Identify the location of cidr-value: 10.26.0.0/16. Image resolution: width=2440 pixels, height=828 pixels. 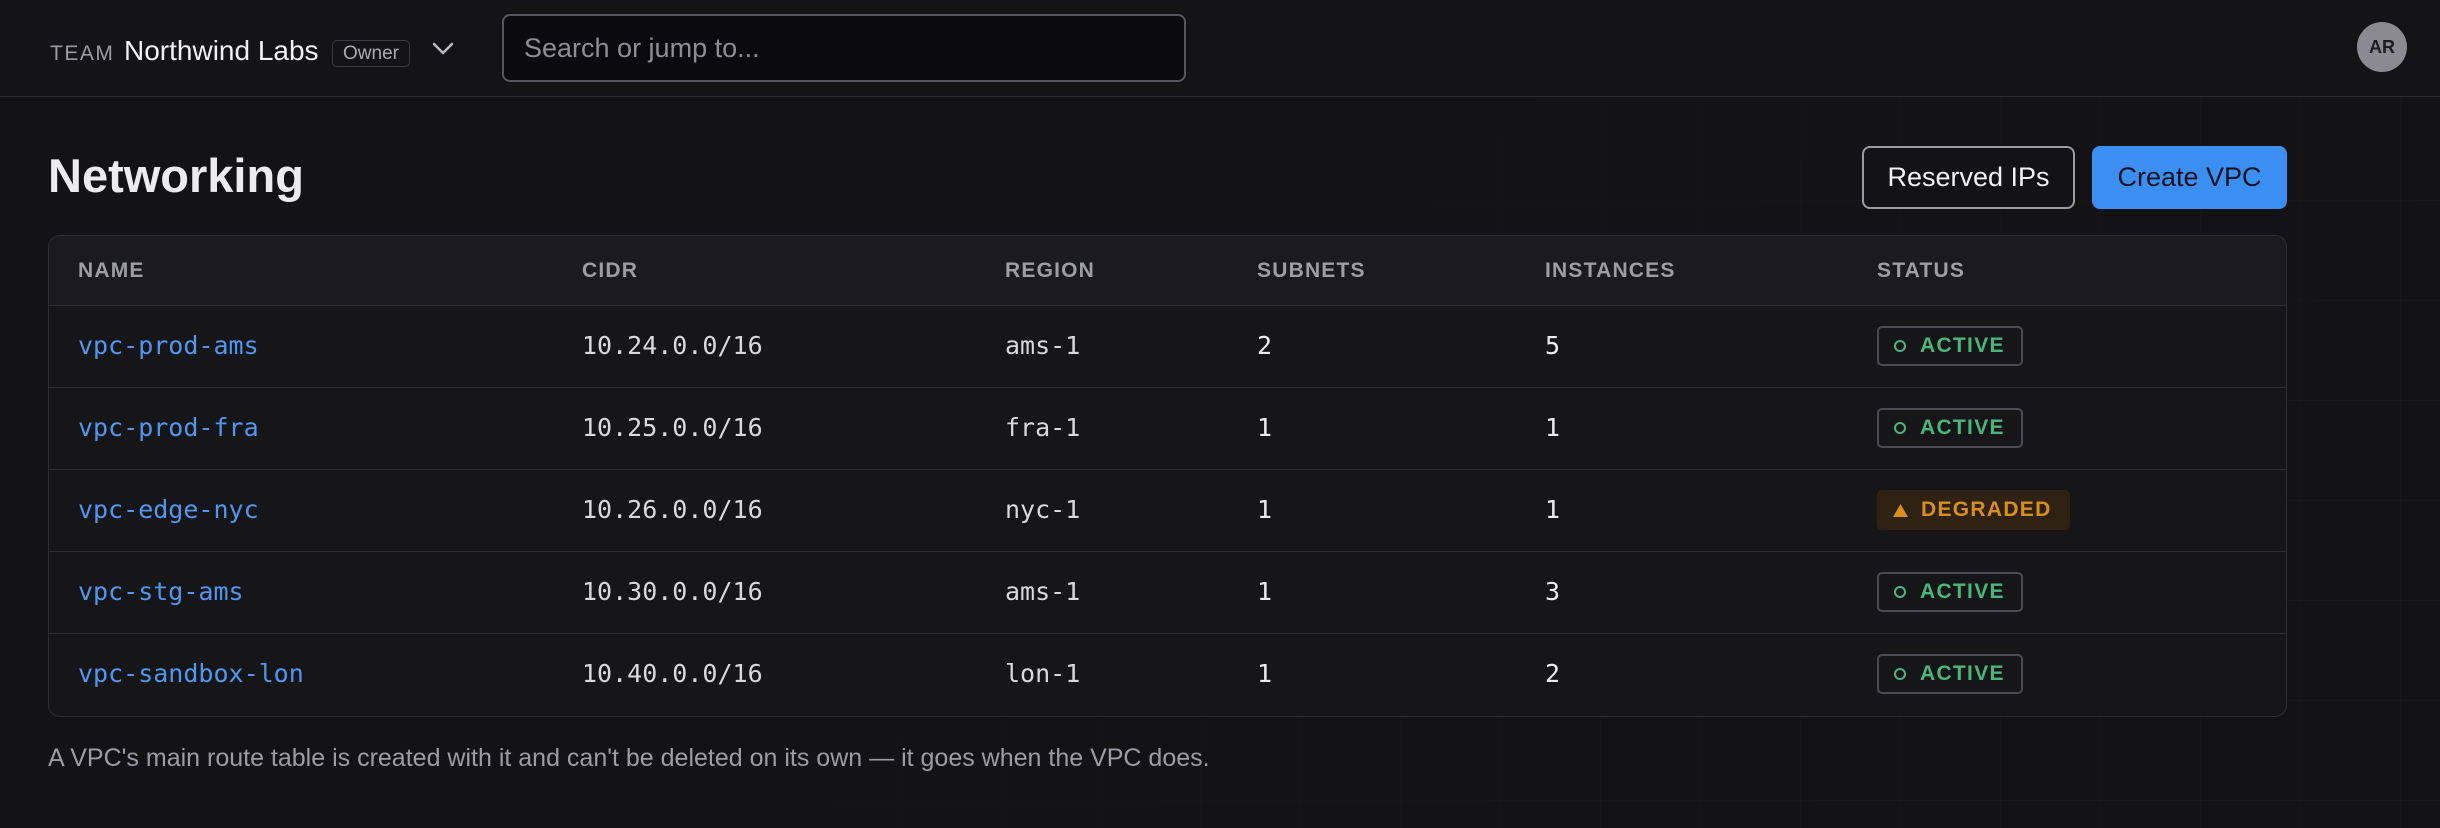
(672, 509).